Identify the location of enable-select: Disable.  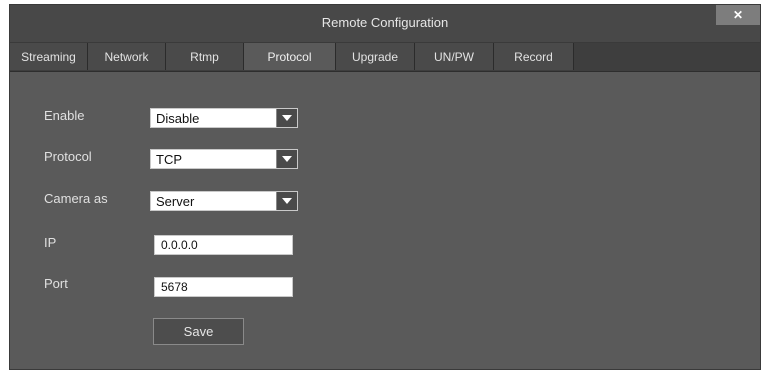
(224, 118).